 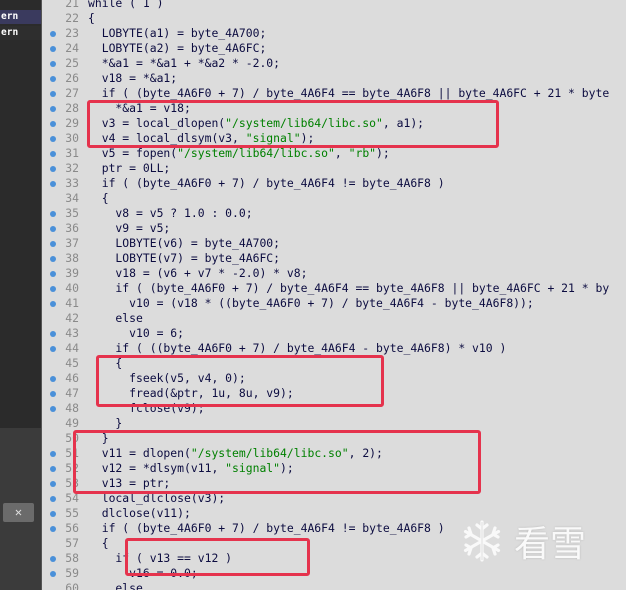 I want to click on line-number: 56, so click(x=72, y=528).